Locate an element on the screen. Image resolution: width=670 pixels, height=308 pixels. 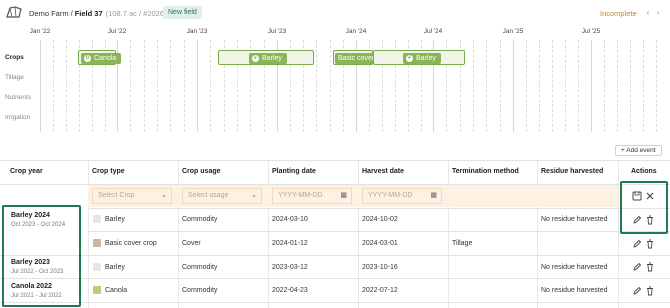
planting-date-input: YYYY-MM-DD ▦ is located at coordinates (312, 196).